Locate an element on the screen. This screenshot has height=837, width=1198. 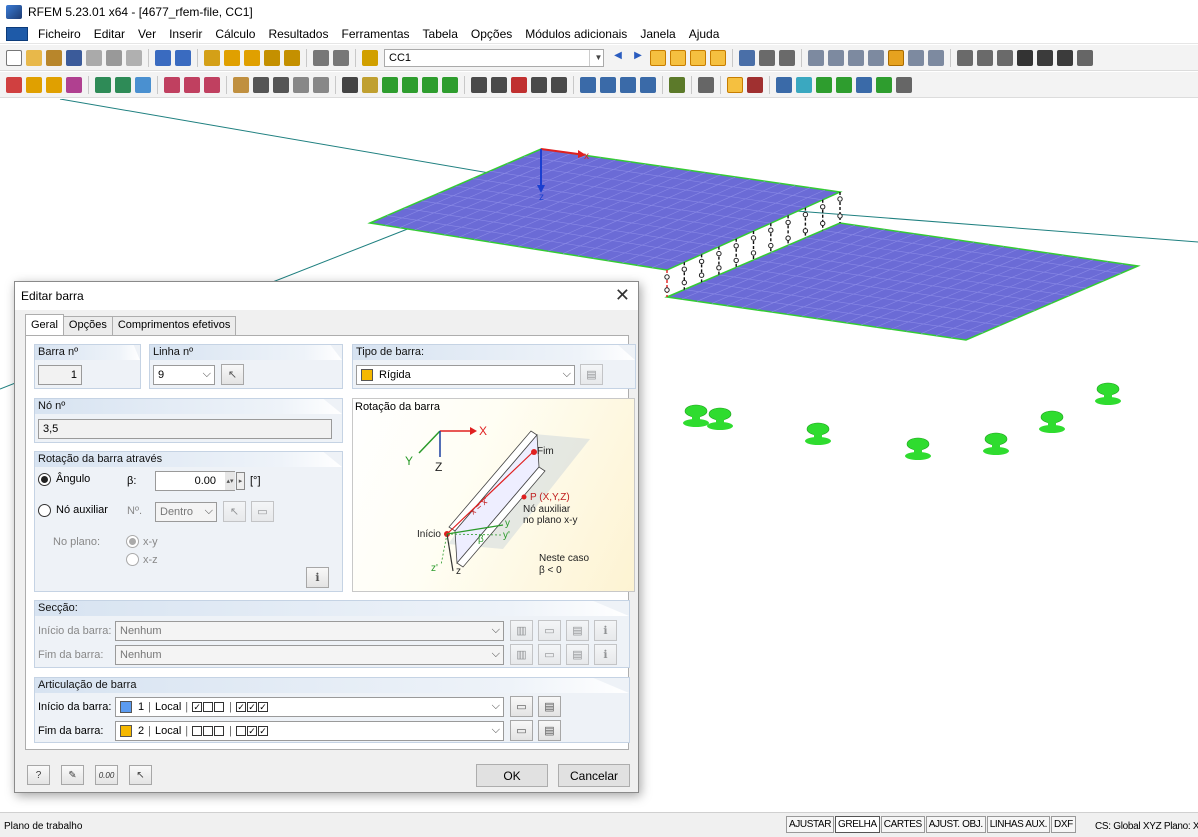
open-project-icon is located at coordinates (54, 57).